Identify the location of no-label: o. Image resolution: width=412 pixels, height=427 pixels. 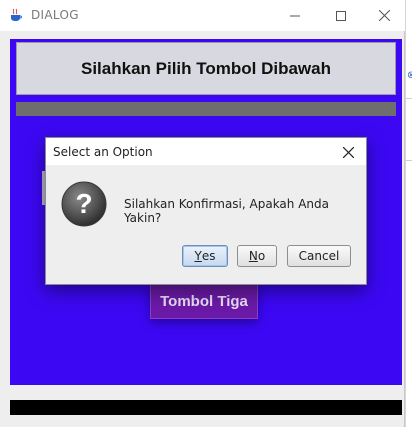
(261, 256).